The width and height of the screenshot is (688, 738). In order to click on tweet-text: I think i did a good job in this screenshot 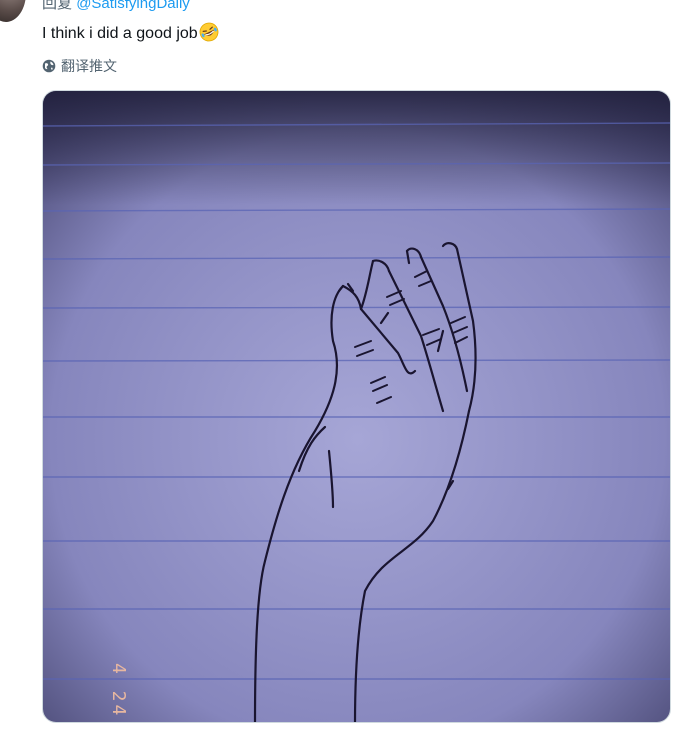, I will do `click(130, 32)`.